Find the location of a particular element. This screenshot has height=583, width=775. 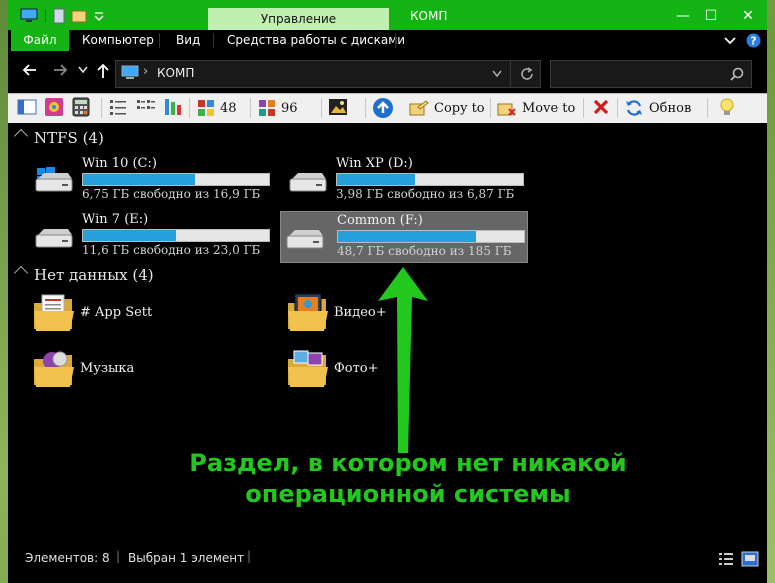

path-input: › КОМП is located at coordinates (328, 74).